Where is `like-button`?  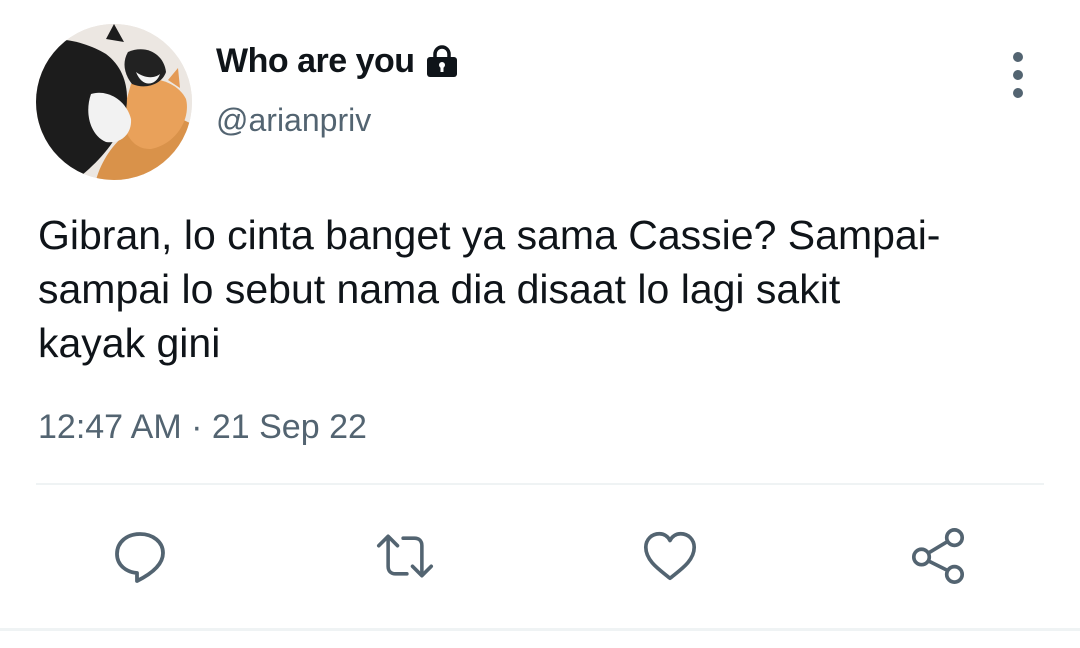 like-button is located at coordinates (670, 556).